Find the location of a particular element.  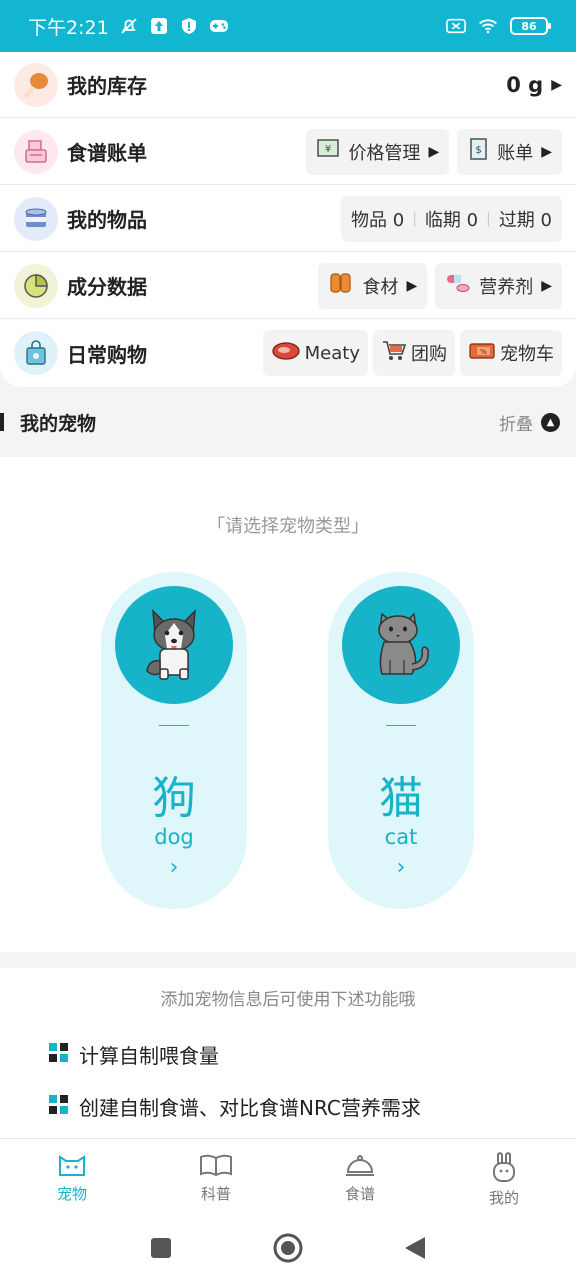

wifi-icon is located at coordinates (488, 26).